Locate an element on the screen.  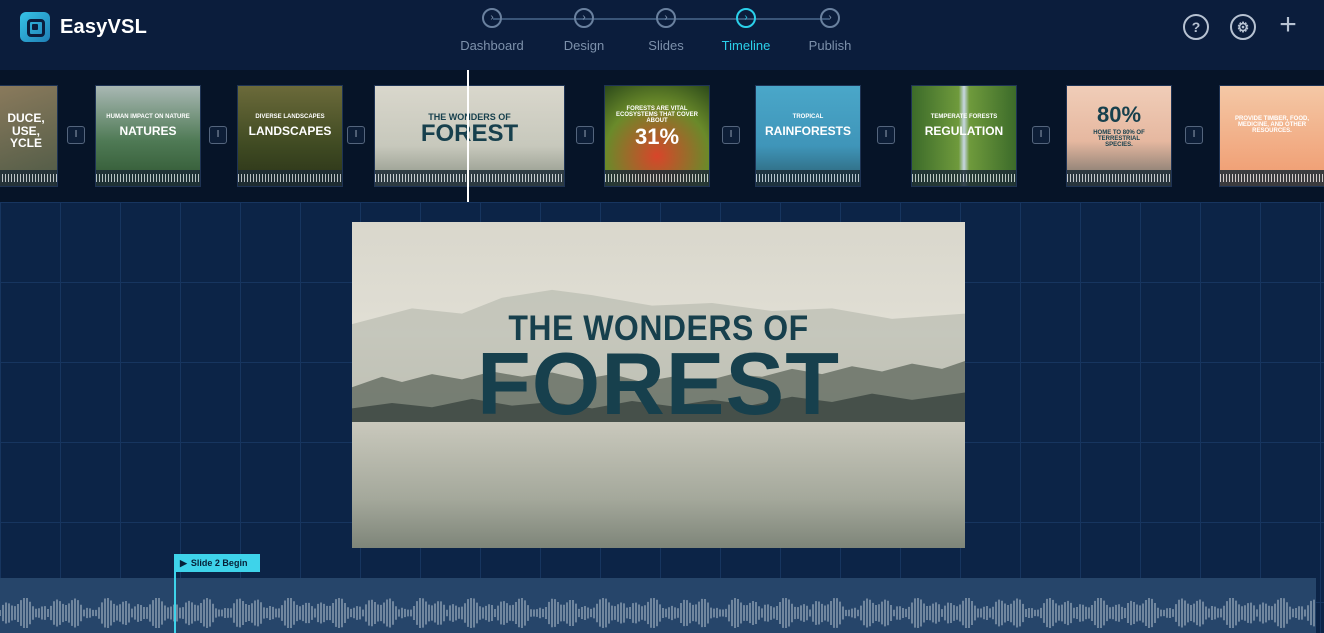
step-dashboard: › Dashboard is located at coordinates (492, 30).